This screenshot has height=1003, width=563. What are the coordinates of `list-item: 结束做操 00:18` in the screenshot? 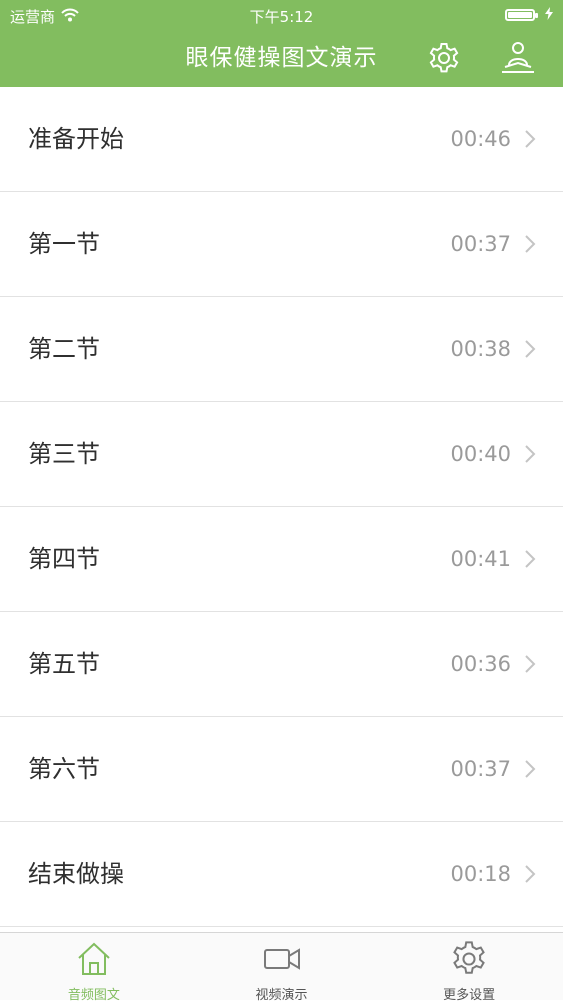 It's located at (281, 874).